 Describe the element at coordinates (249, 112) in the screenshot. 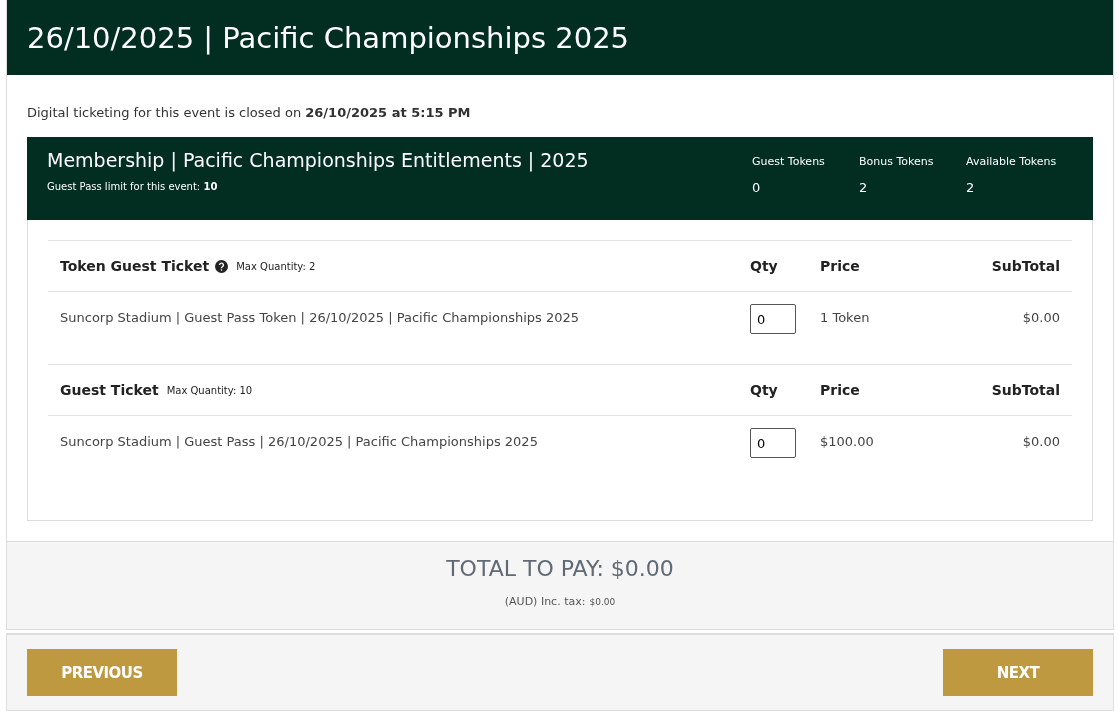

I see `closing-notice: Digital ticketing for this event is closed on 26/10/2025 at 5:15 PM` at that location.